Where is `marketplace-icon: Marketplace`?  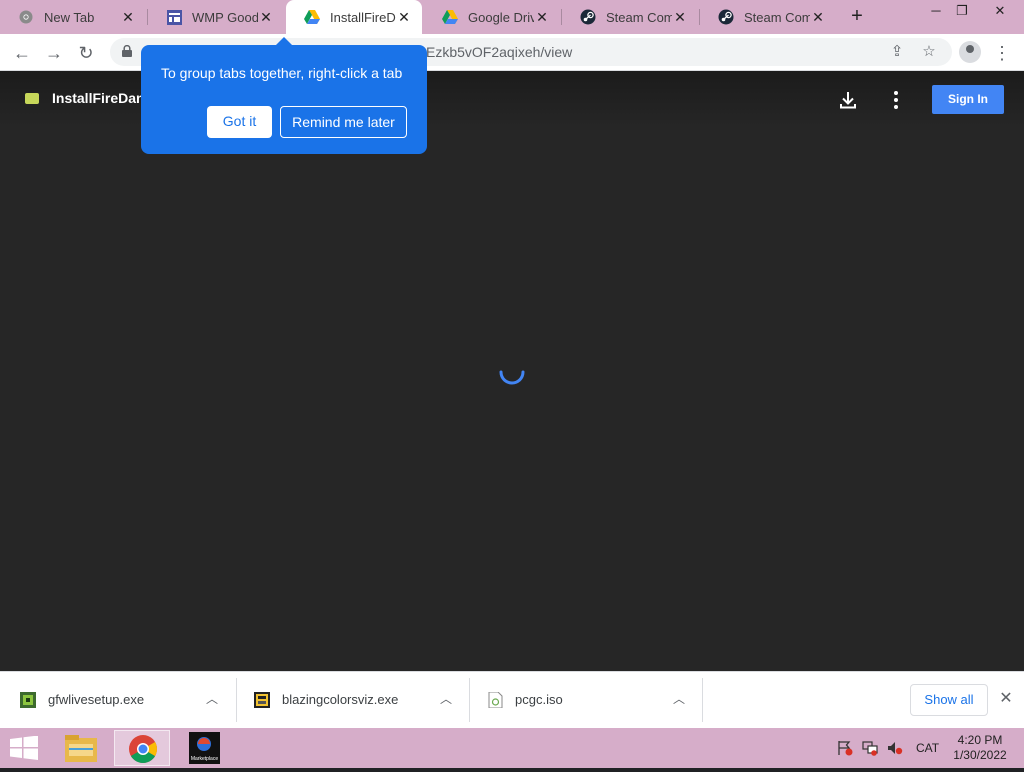
marketplace-icon: Marketplace is located at coordinates (204, 748).